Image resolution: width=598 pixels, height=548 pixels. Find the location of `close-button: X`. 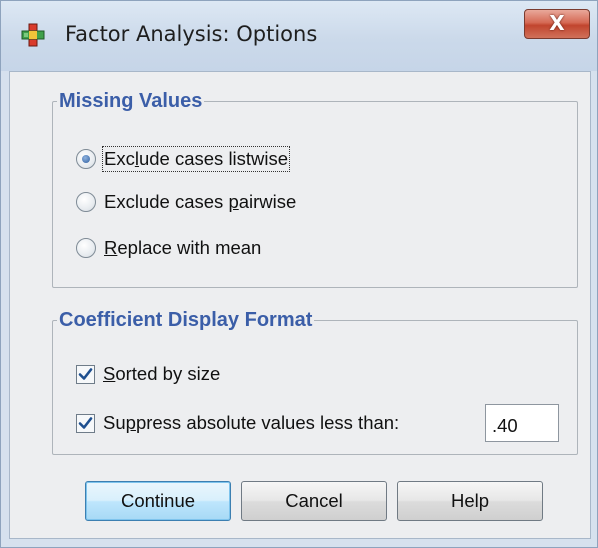

close-button: X is located at coordinates (557, 24).